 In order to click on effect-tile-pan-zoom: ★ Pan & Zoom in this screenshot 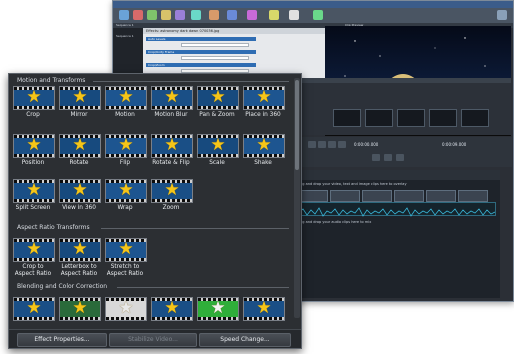, I will do `click(218, 102)`.